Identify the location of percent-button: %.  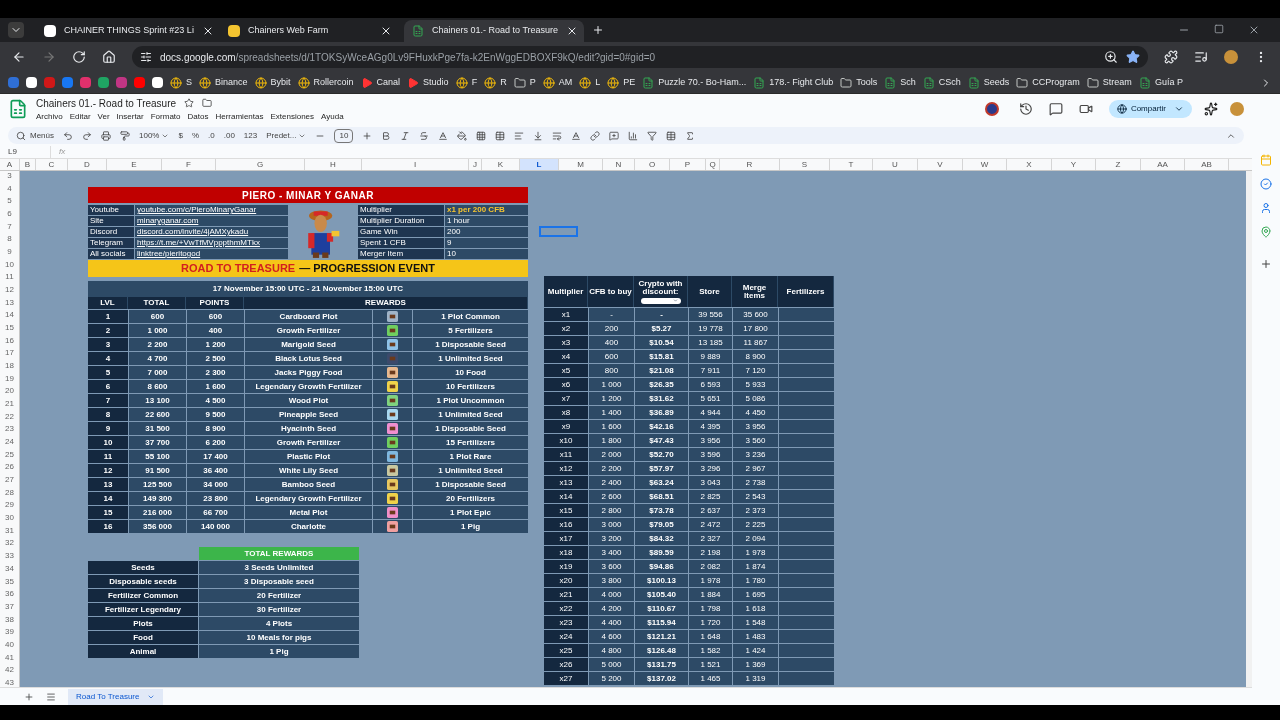
(195, 135).